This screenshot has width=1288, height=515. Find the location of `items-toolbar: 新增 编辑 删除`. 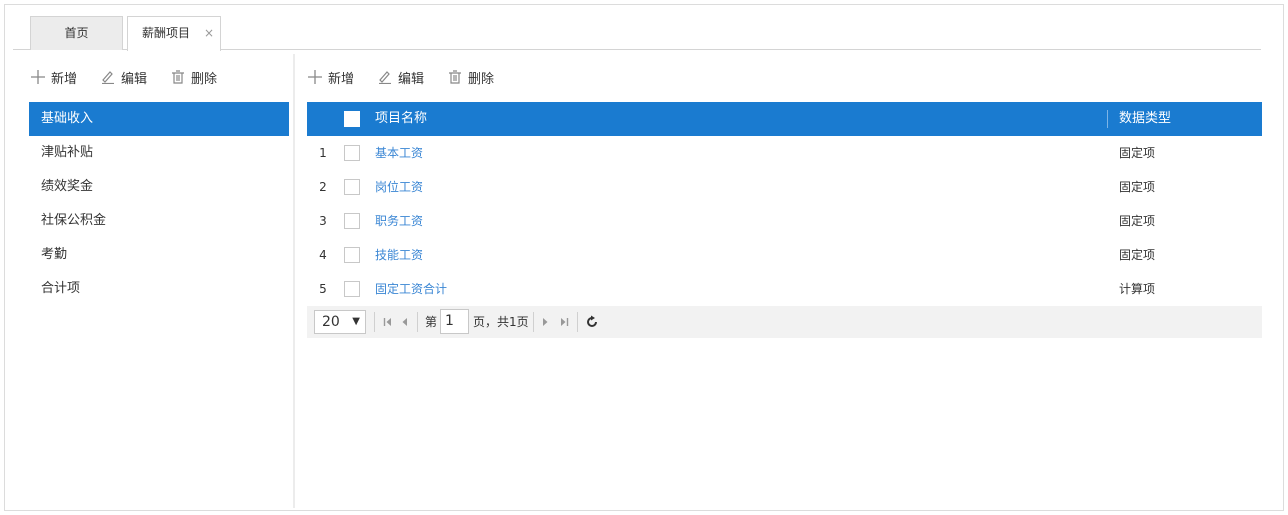

items-toolbar: 新增 编辑 删除 is located at coordinates (413, 77).